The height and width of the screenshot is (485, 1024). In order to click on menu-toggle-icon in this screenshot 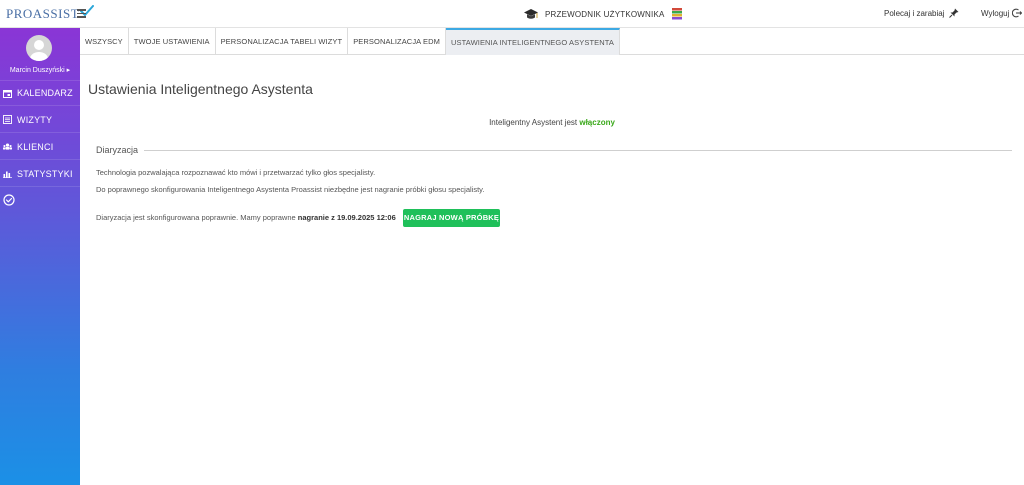, I will do `click(81, 13)`.